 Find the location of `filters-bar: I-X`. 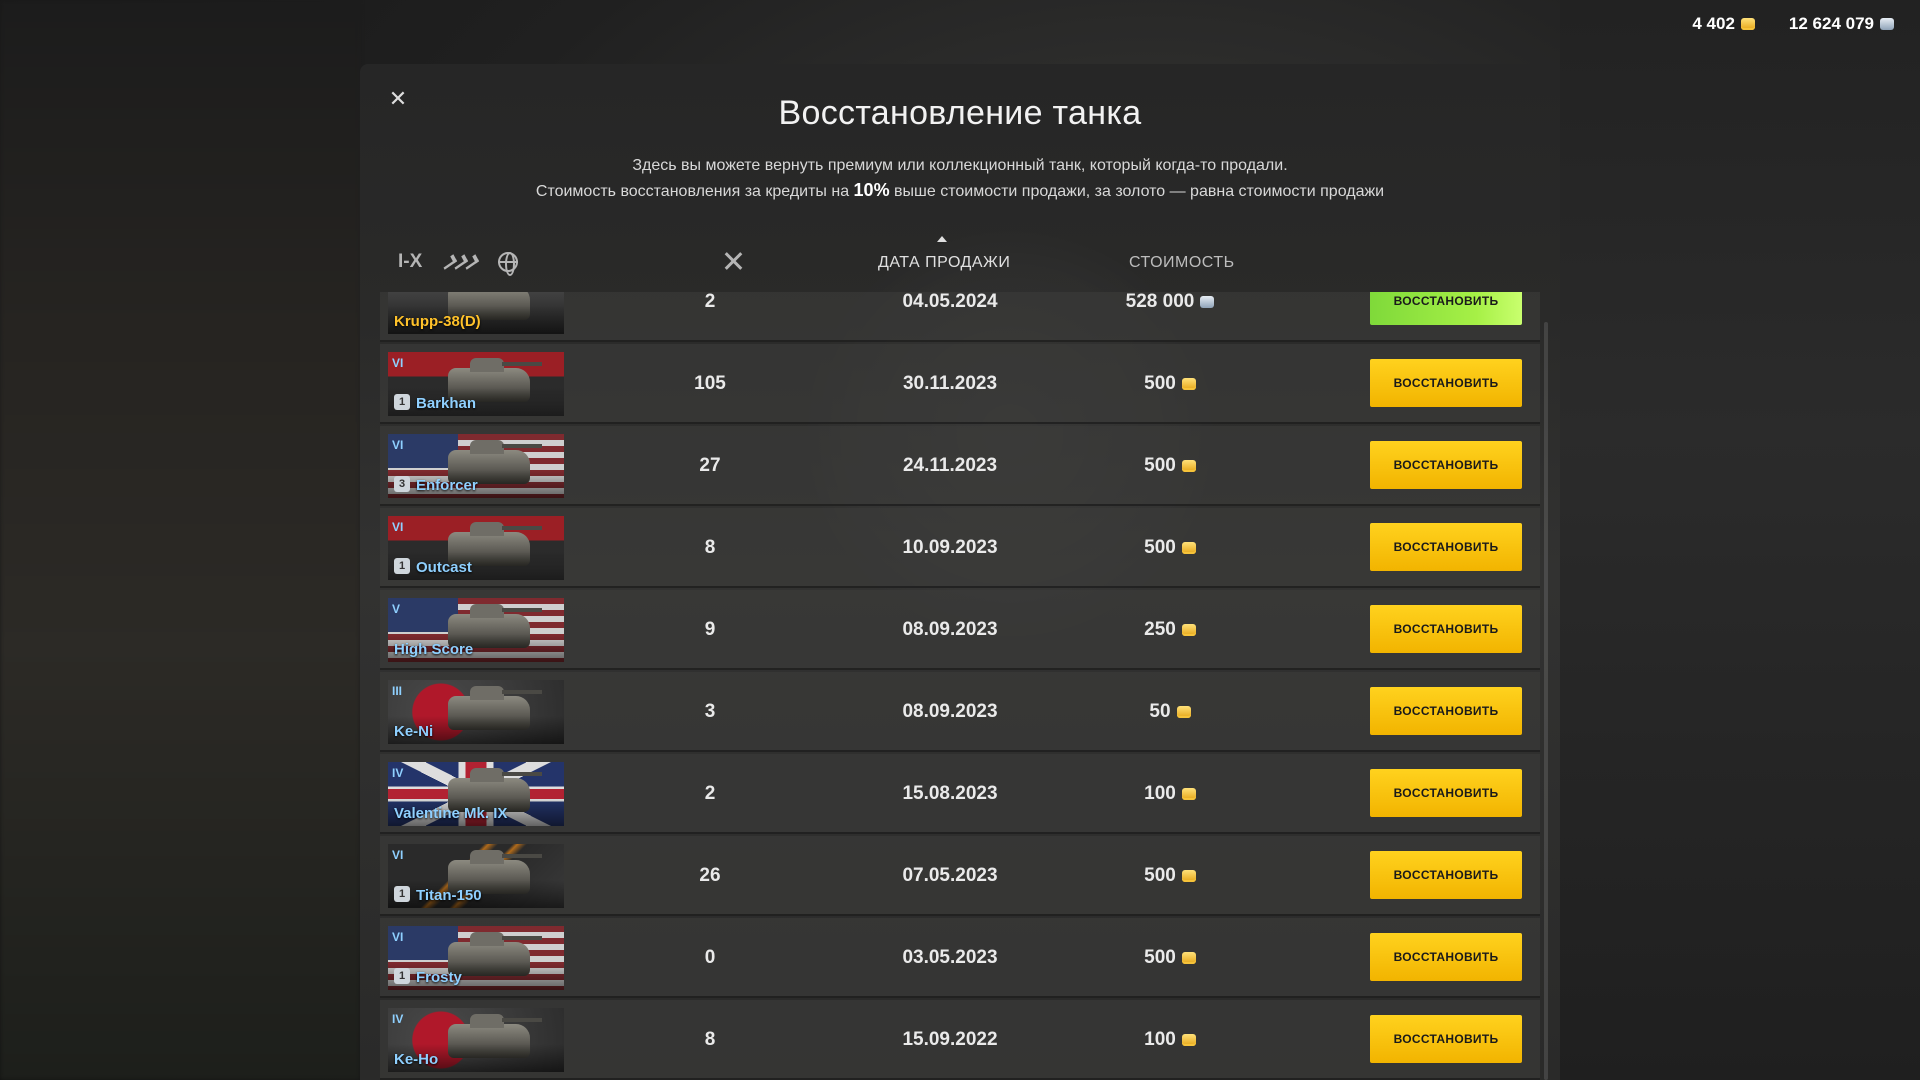

filters-bar: I-X is located at coordinates (458, 262).